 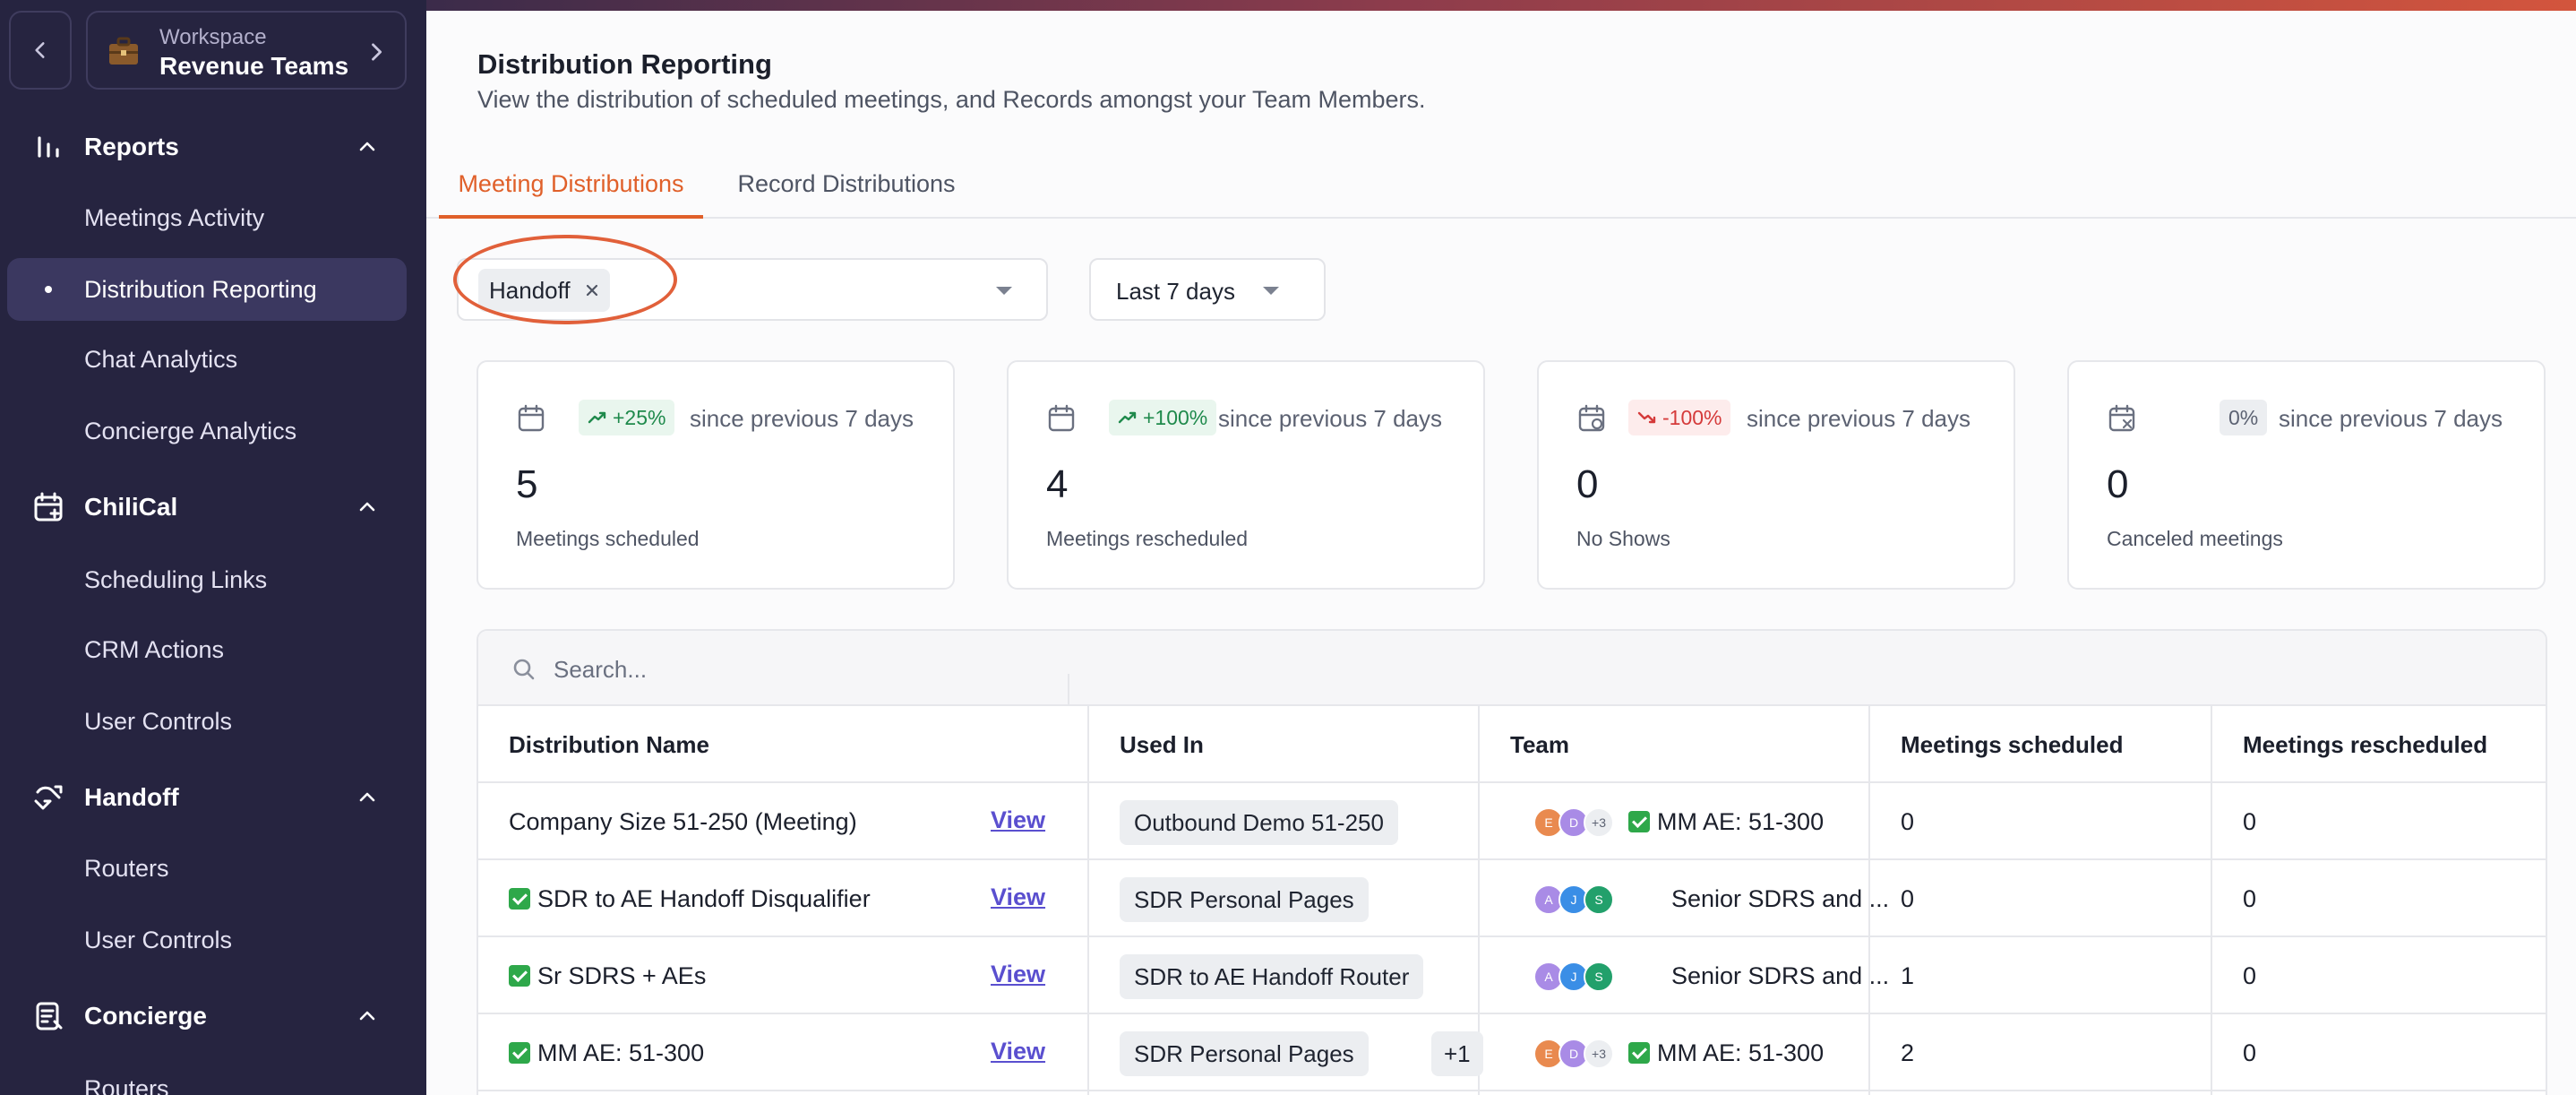 What do you see at coordinates (606, 1052) in the screenshot?
I see `distribution-name: MM AE: 51-300` at bounding box center [606, 1052].